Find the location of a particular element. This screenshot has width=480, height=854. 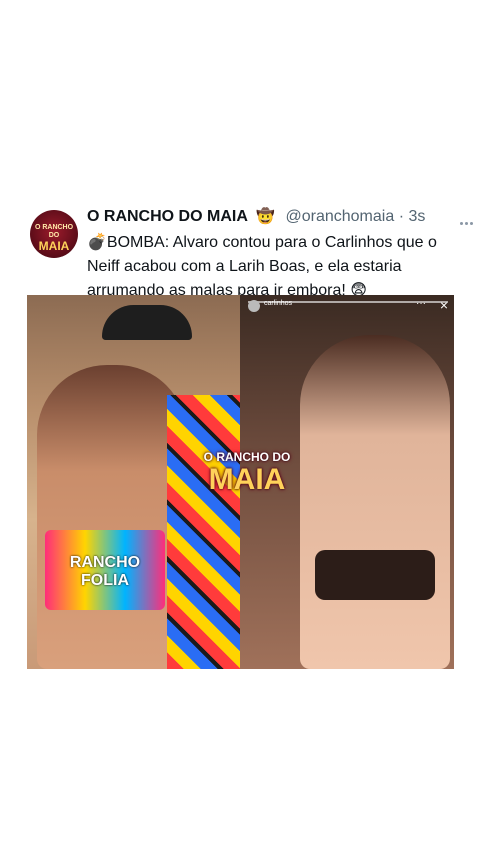

handle: @oranchomaia is located at coordinates (339, 216).